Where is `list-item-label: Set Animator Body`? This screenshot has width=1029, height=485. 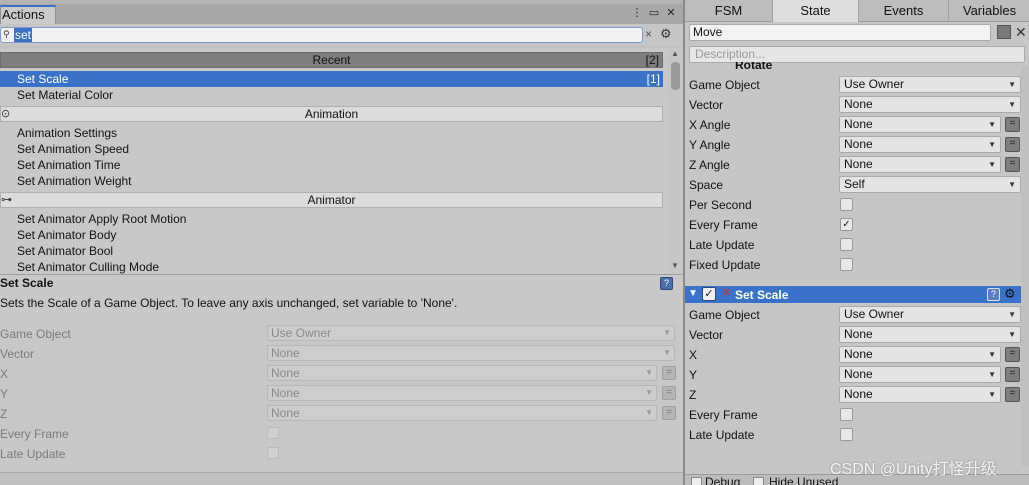 list-item-label: Set Animator Body is located at coordinates (67, 235).